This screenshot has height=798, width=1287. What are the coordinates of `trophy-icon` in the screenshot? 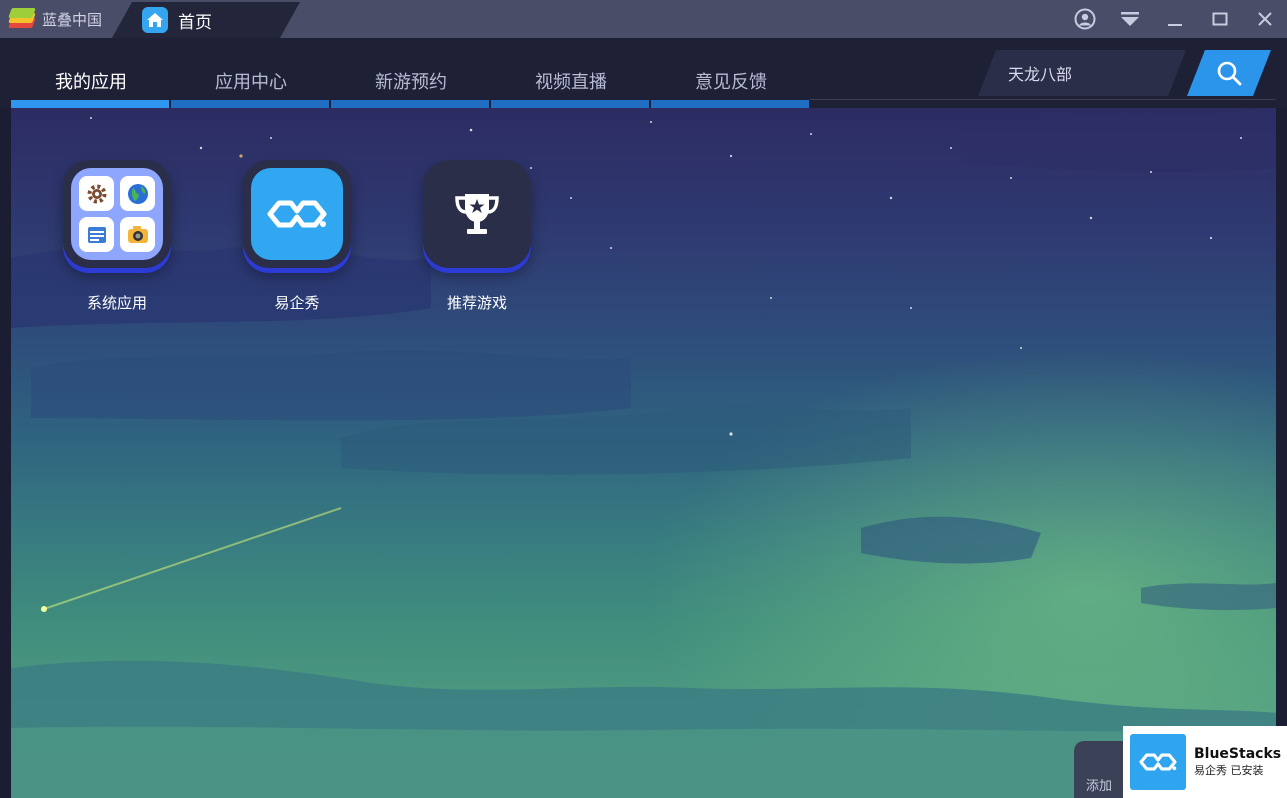 It's located at (477, 214).